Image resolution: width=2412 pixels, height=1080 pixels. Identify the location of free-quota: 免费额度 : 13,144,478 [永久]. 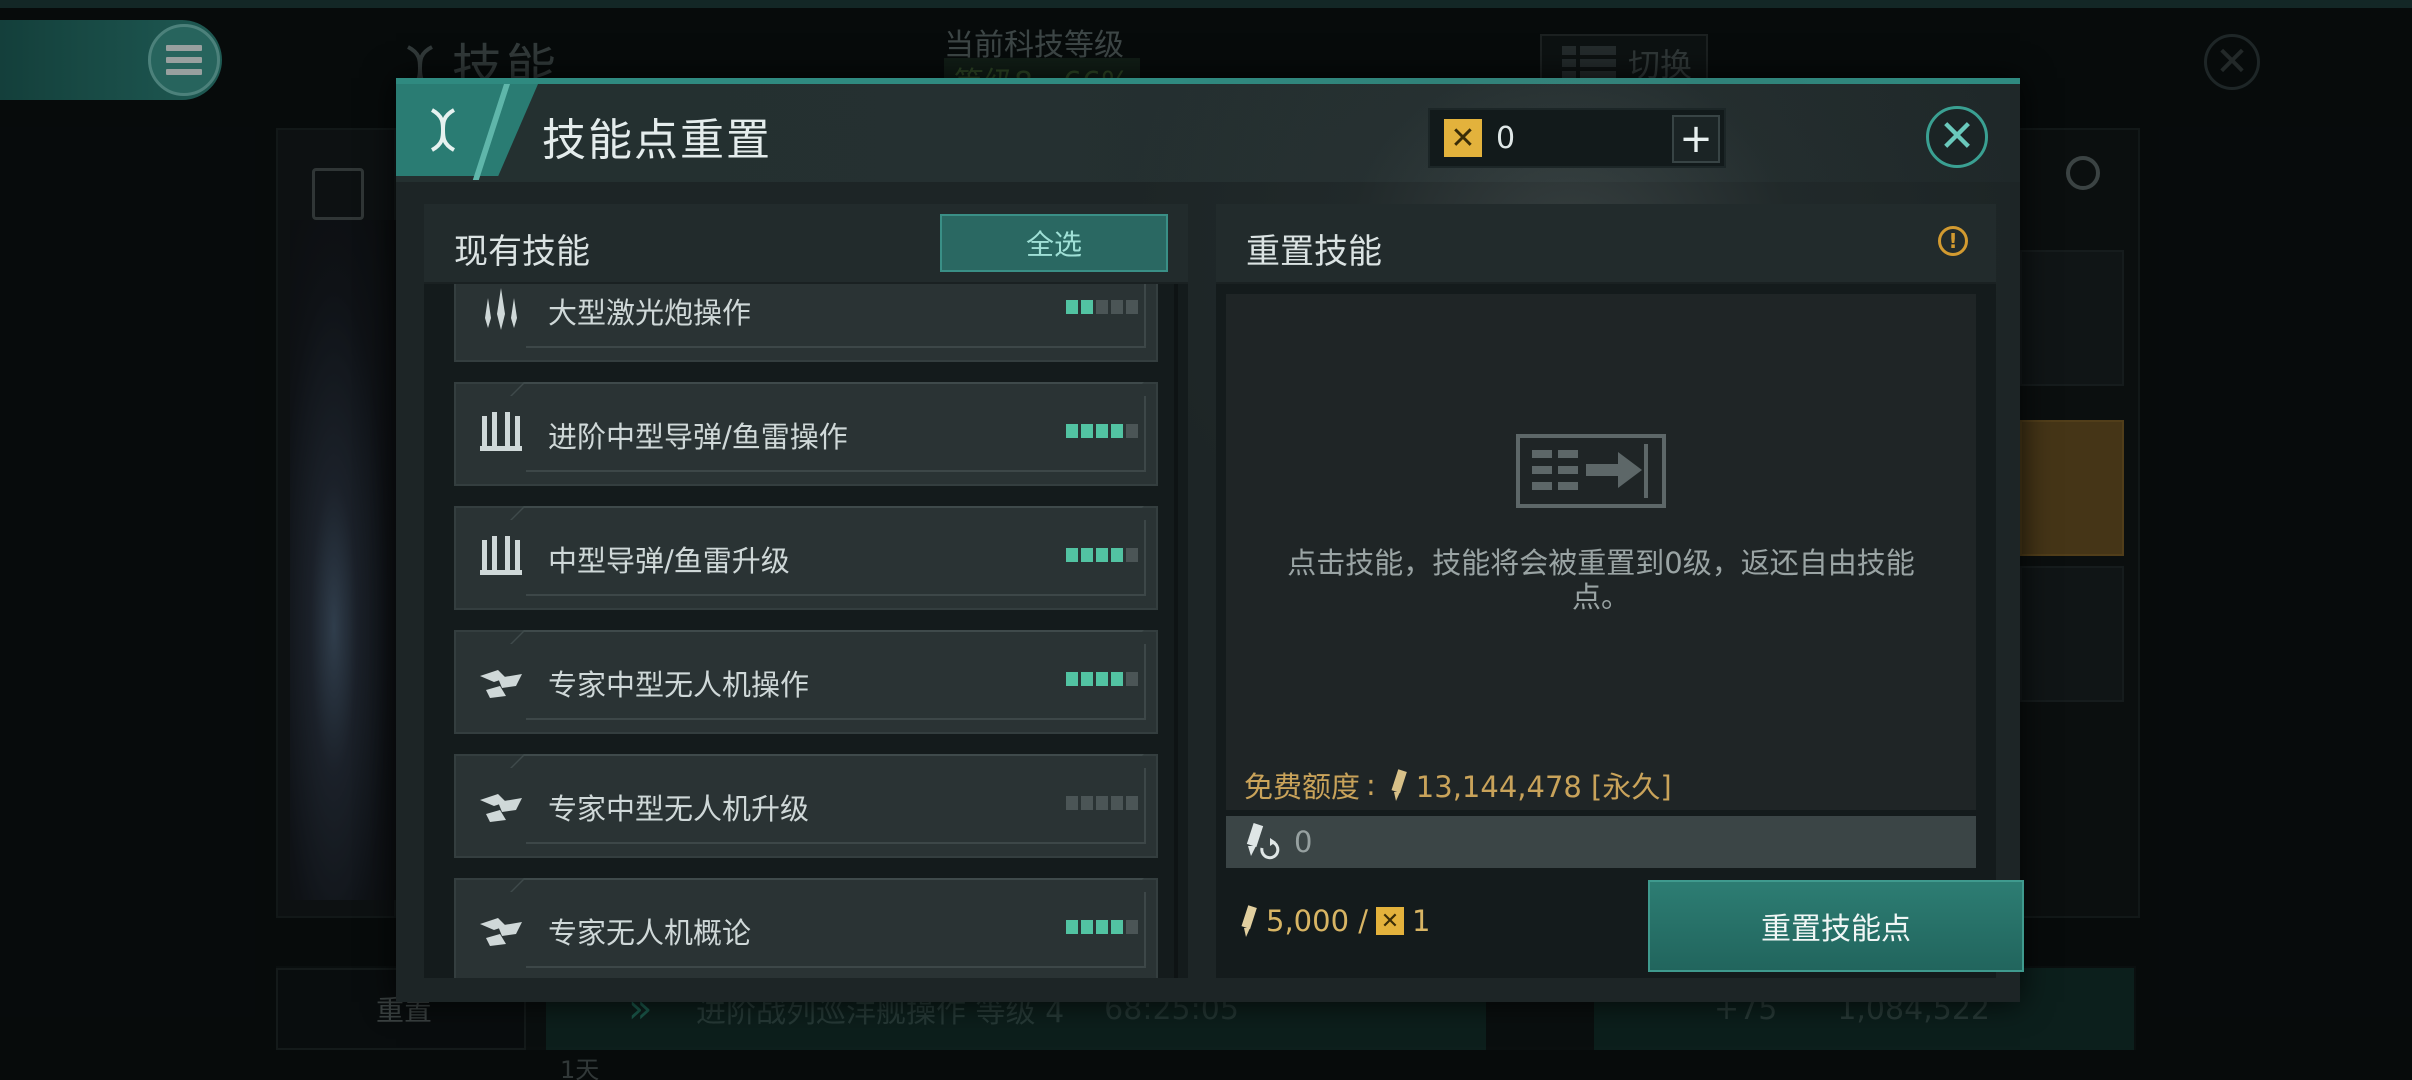
(1458, 785).